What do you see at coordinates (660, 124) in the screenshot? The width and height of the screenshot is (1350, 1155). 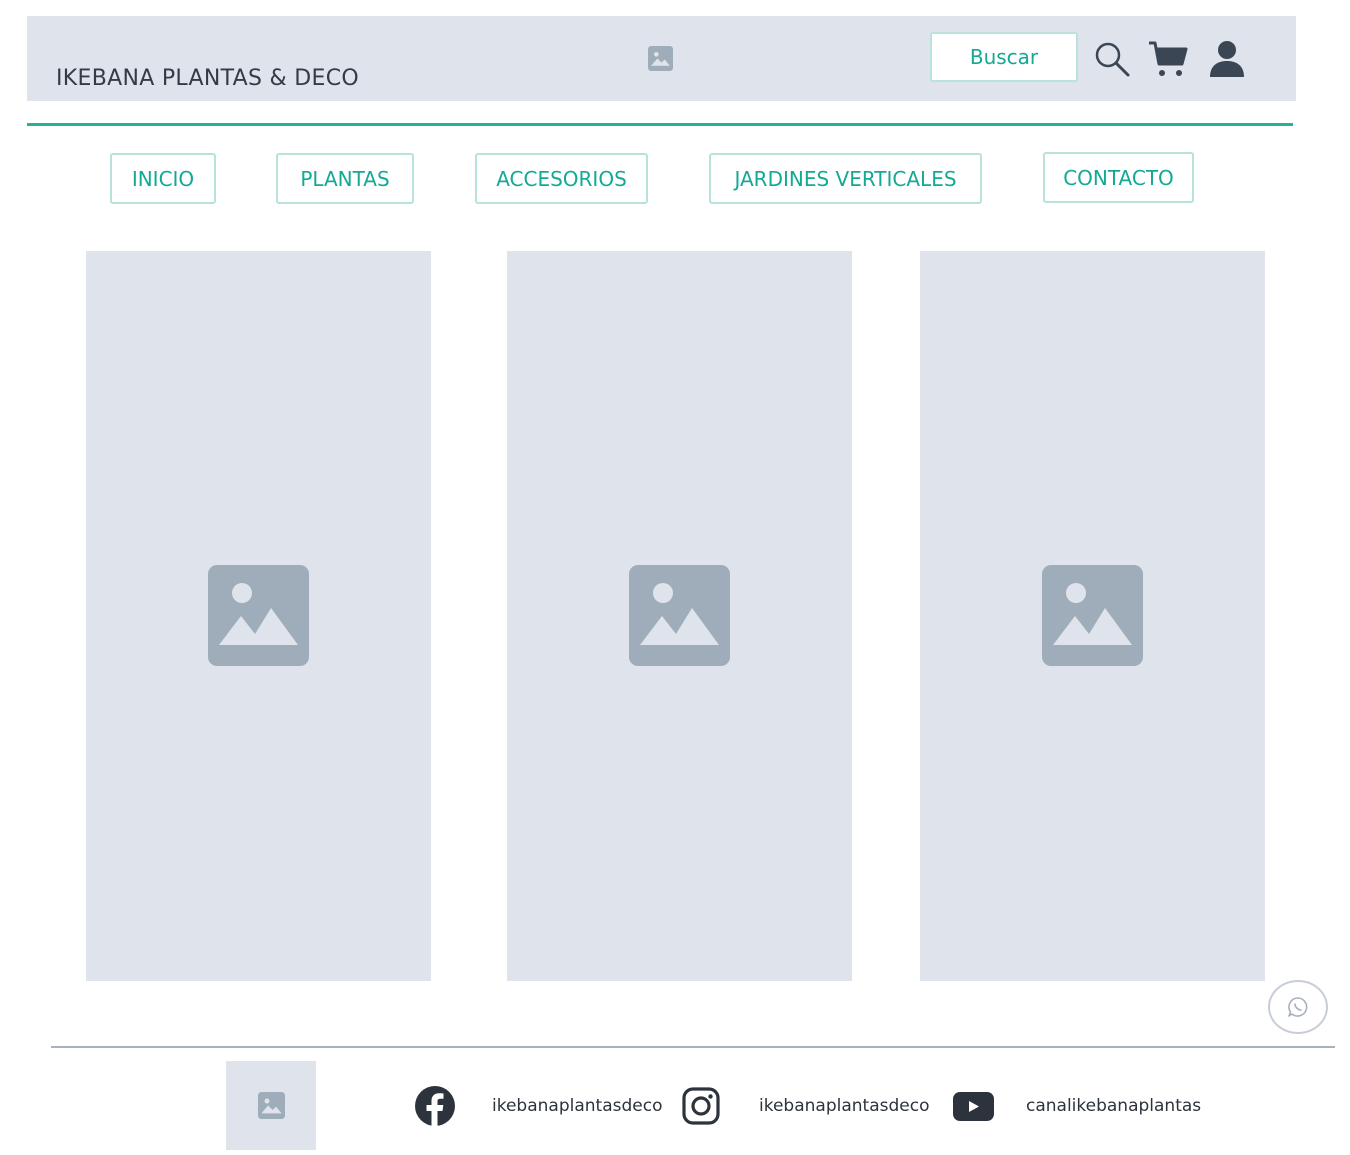 I see `header-divider` at bounding box center [660, 124].